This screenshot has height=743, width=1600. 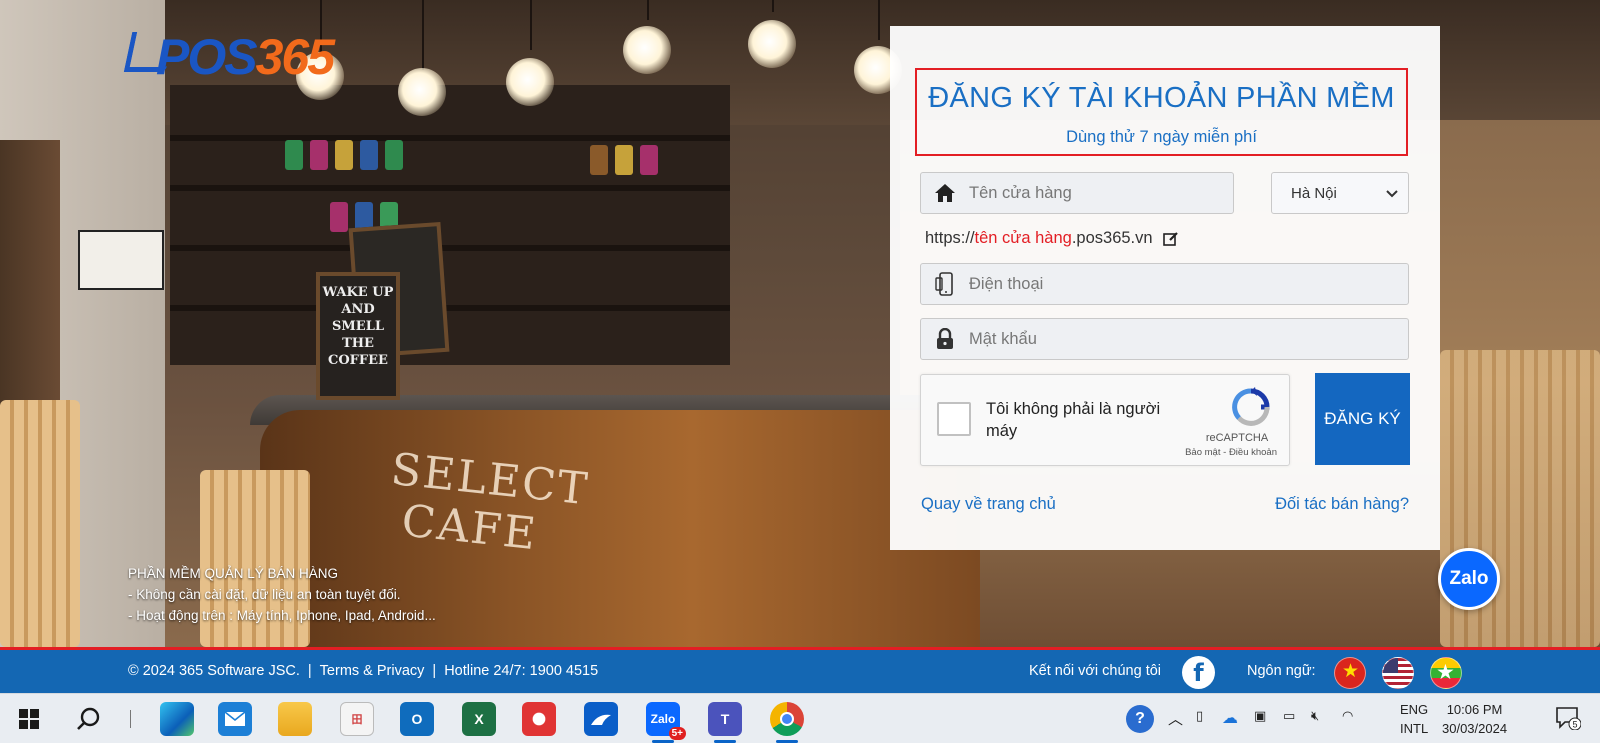 I want to click on url-store-name: tên cửa hàng, so click(x=1023, y=238).